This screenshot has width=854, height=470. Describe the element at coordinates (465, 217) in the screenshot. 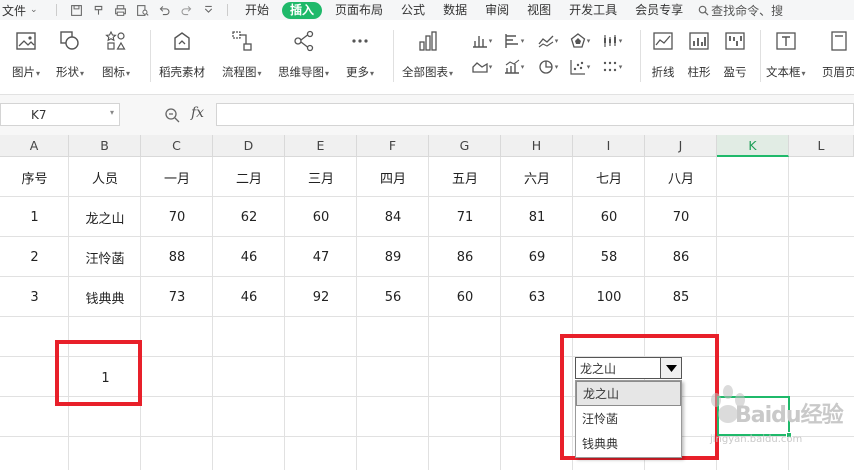

I see `table-cell: 71` at that location.